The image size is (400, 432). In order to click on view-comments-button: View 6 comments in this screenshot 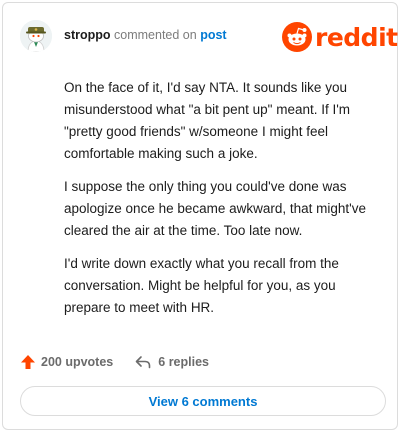, I will do `click(203, 401)`.